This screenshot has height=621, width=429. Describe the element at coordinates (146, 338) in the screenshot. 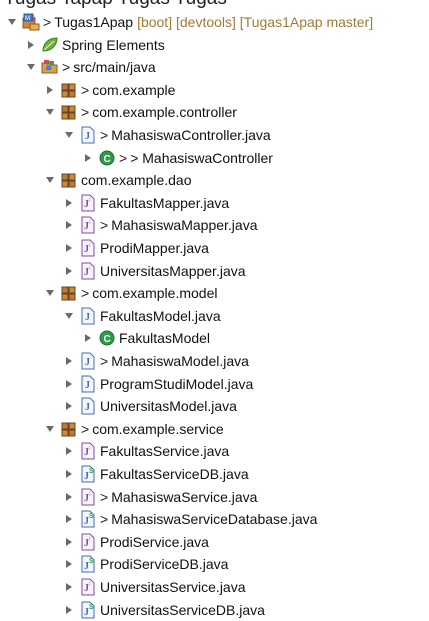

I see `tree-row: C FakultasModel` at that location.